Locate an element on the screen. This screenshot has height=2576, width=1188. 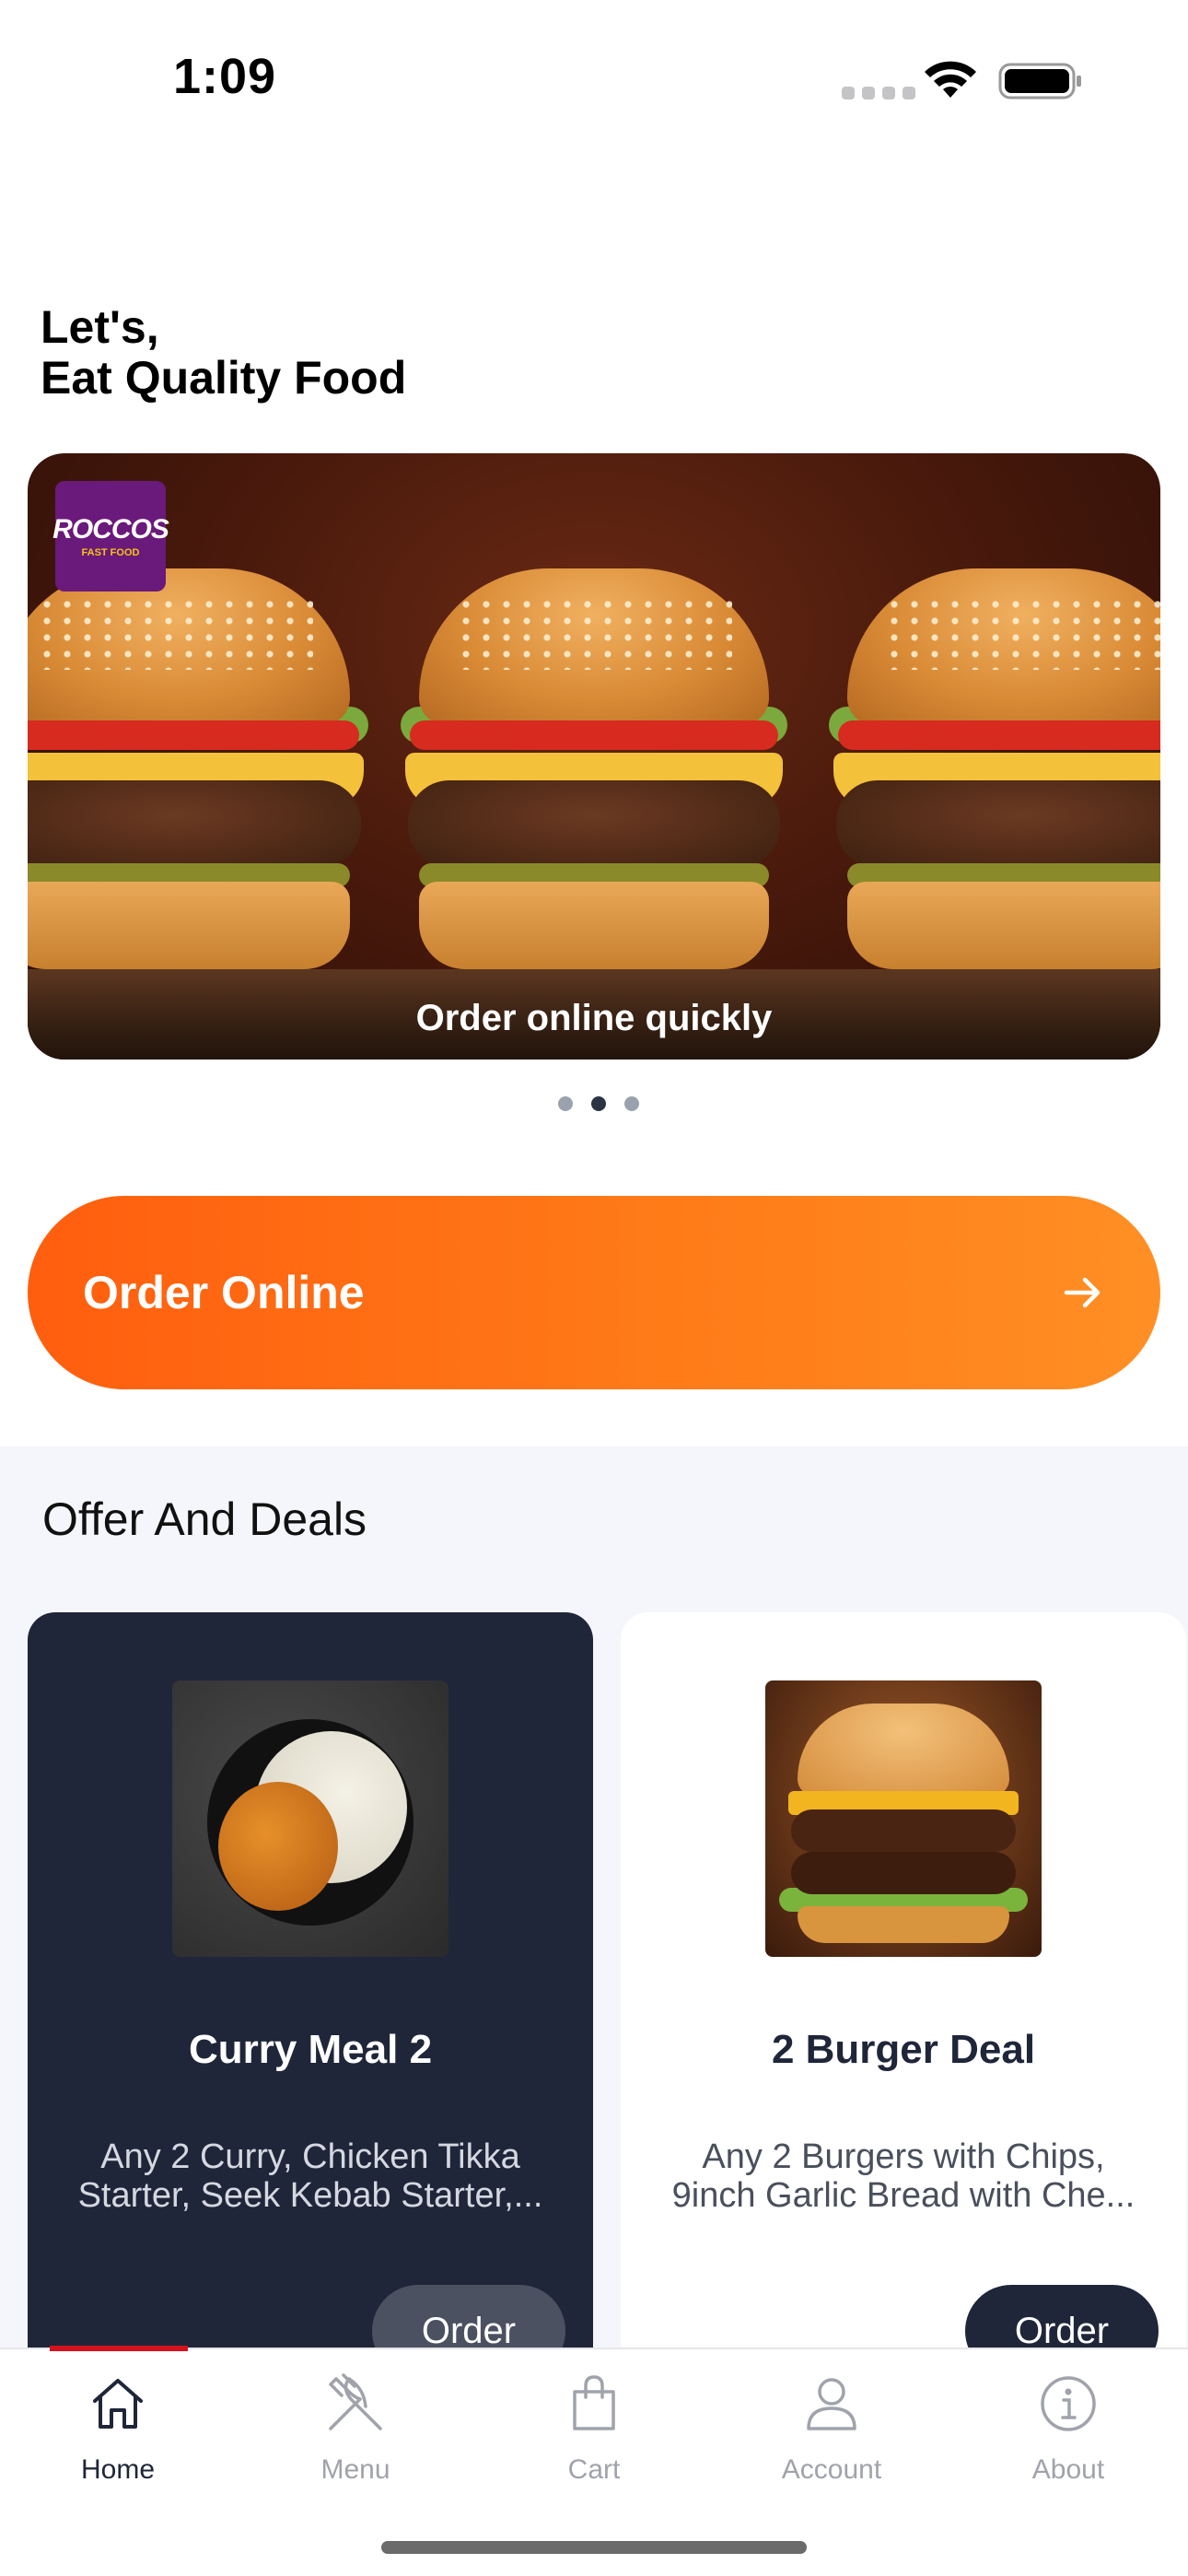
carousel-dot-active is located at coordinates (598, 1103).